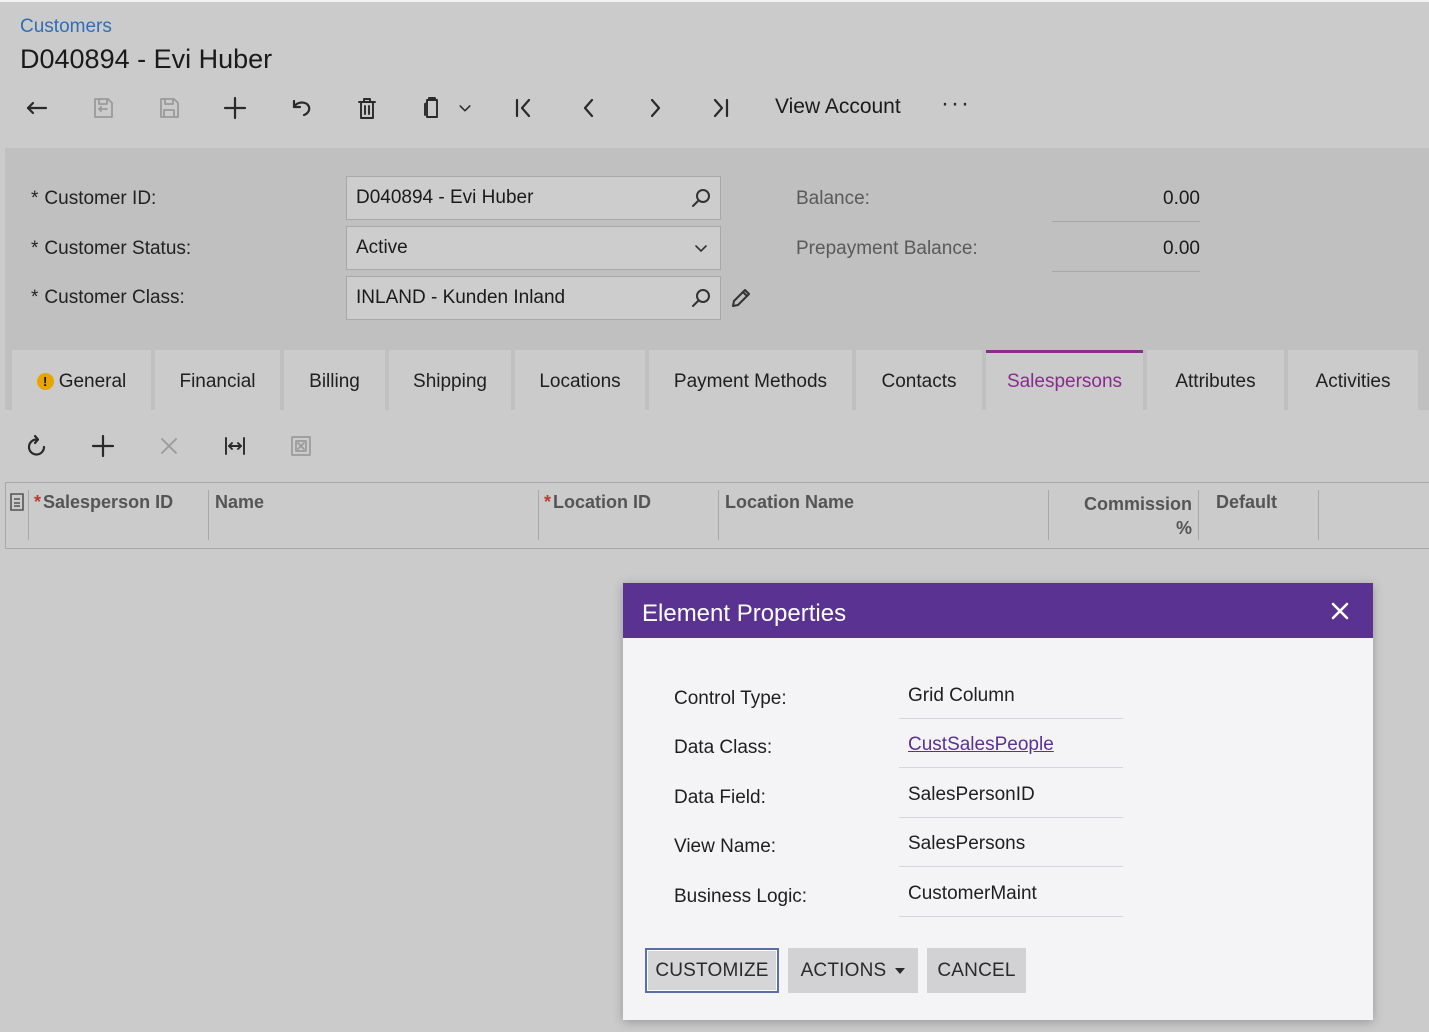  What do you see at coordinates (720, 797) in the screenshot?
I see `data-field-label: Data Field:` at bounding box center [720, 797].